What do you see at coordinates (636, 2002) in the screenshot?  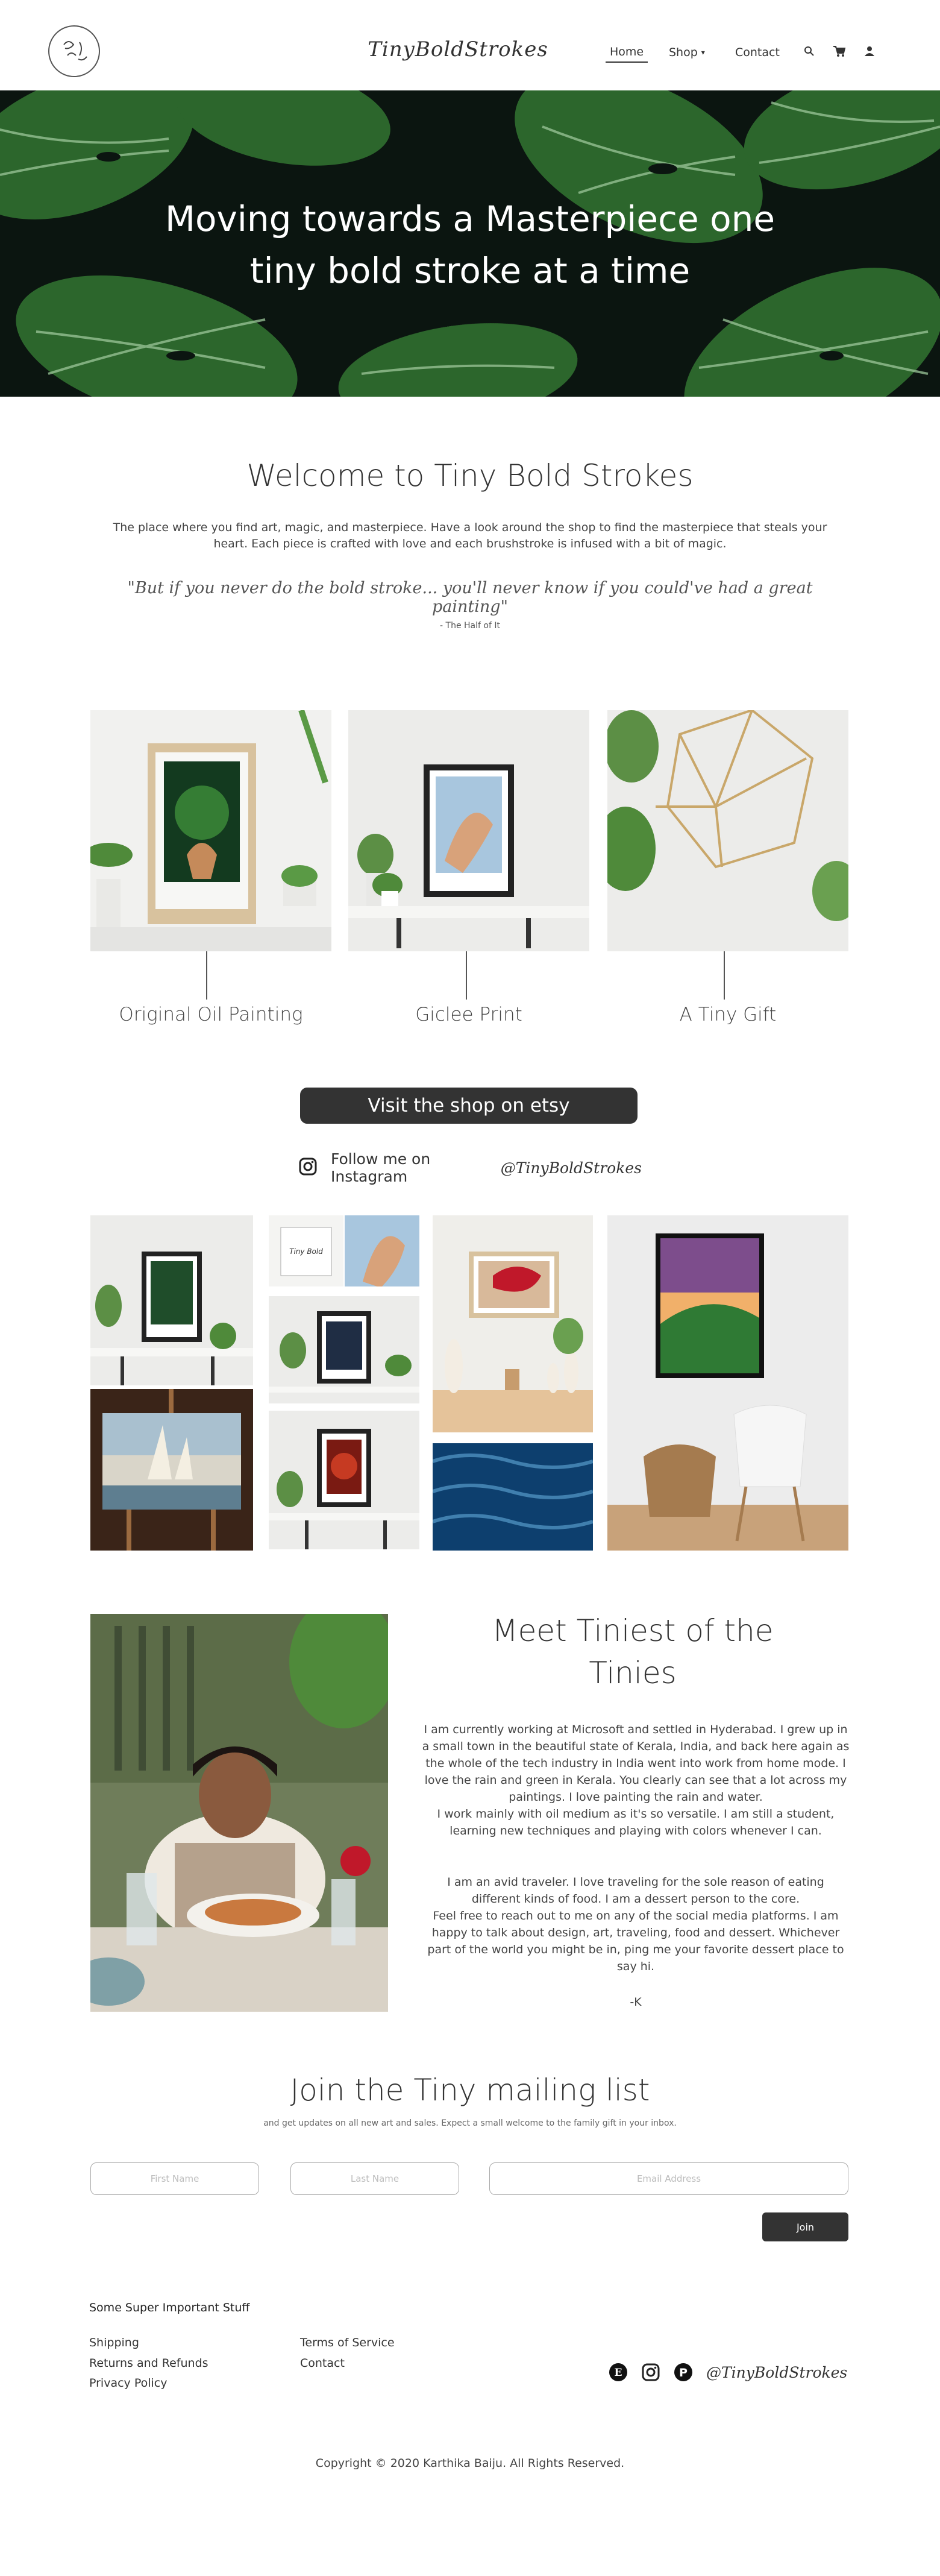 I see `about-signature: -K` at bounding box center [636, 2002].